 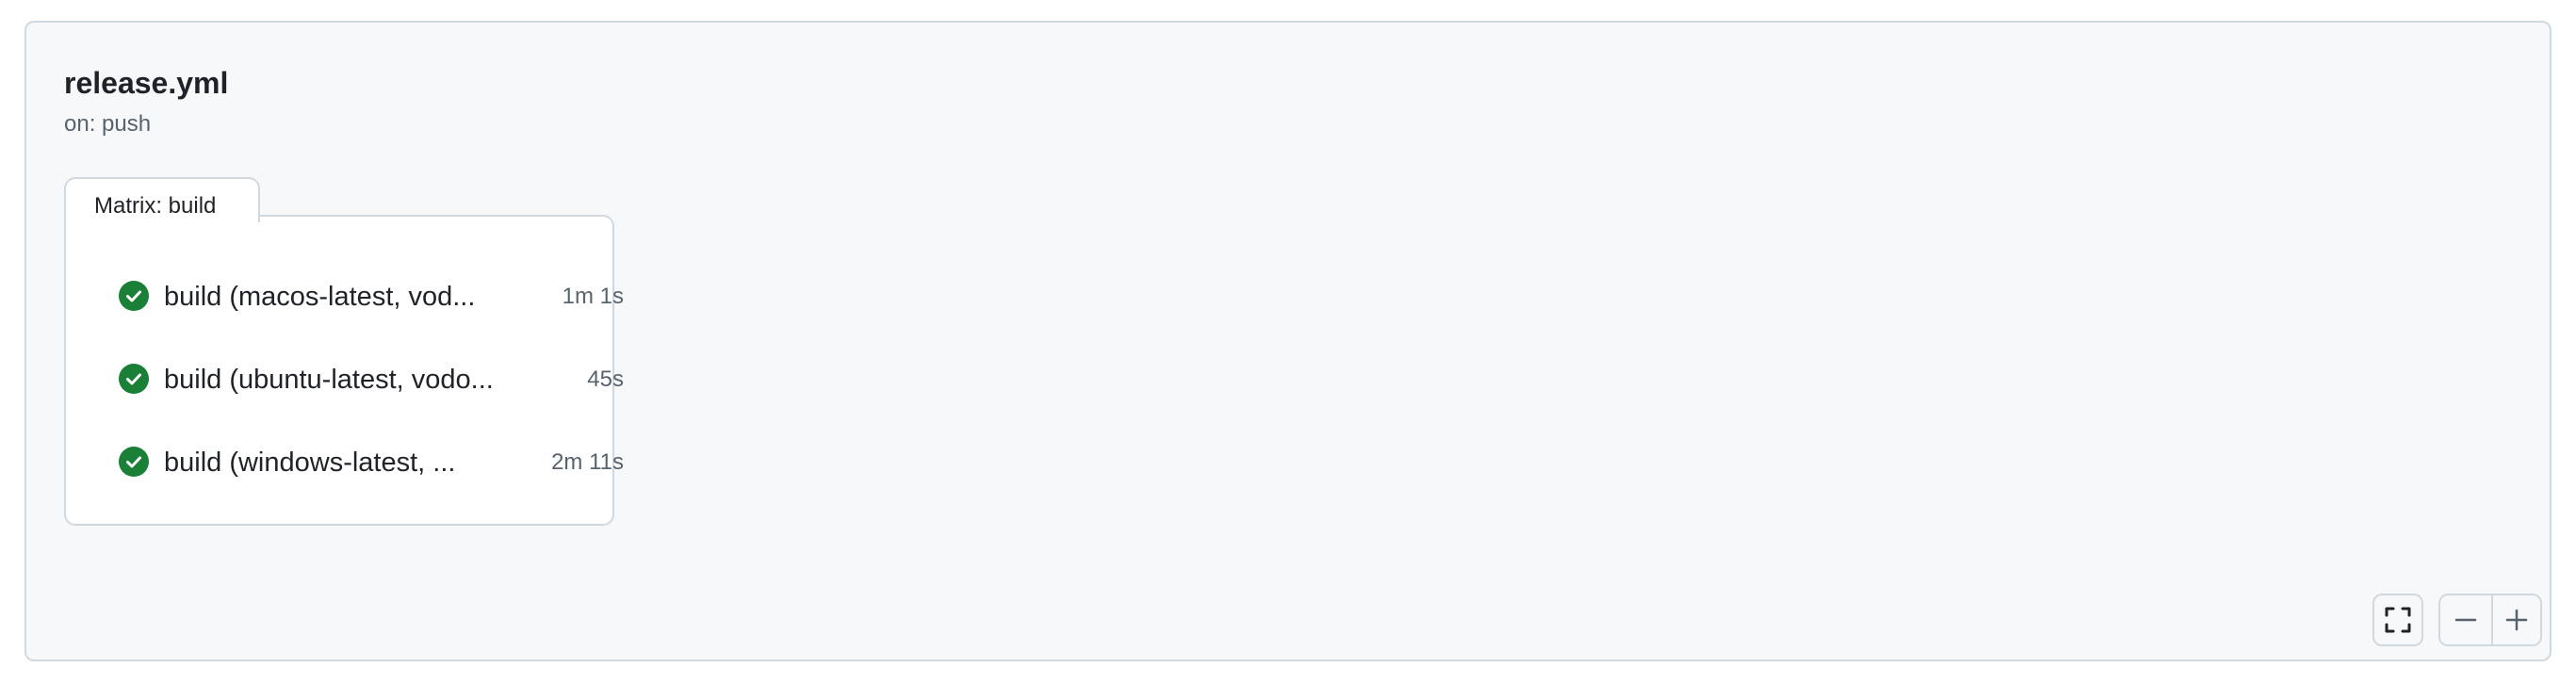 I want to click on job-duration: 1m 1s, so click(x=593, y=296).